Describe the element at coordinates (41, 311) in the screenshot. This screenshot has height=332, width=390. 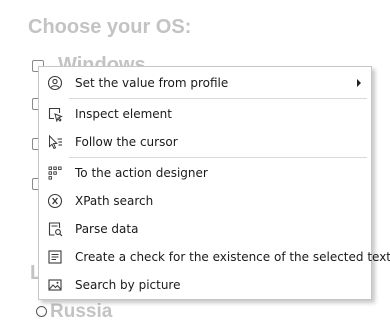
I see `radio-russia` at that location.